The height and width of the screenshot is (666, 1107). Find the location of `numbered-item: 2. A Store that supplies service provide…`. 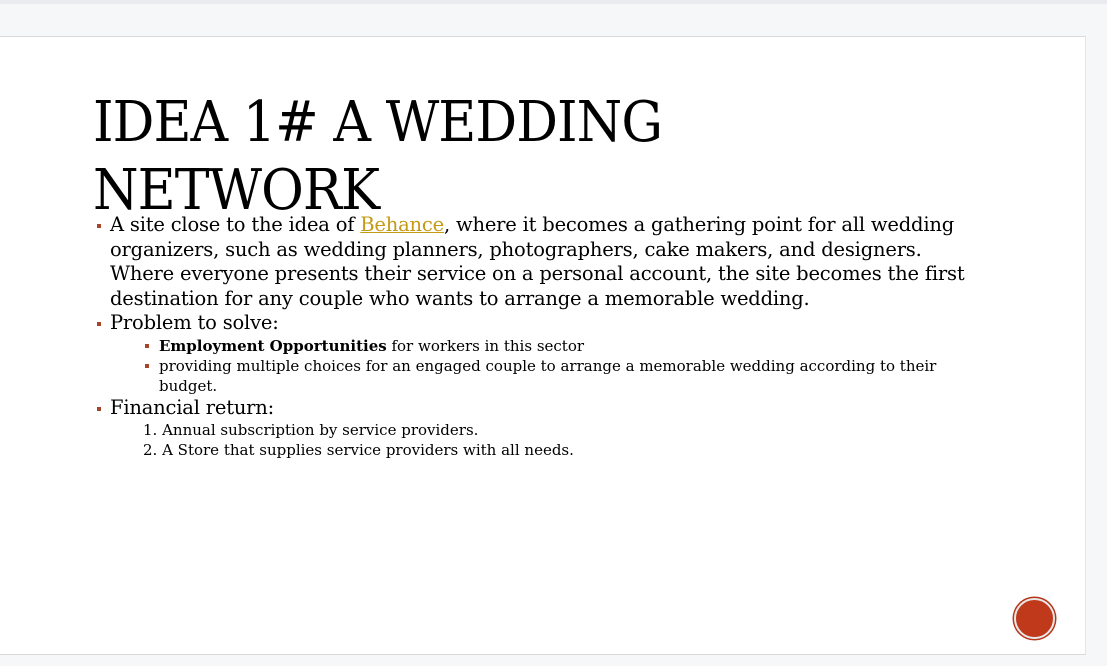

numbered-item: 2. A Store that supplies service provide… is located at coordinates (358, 450).